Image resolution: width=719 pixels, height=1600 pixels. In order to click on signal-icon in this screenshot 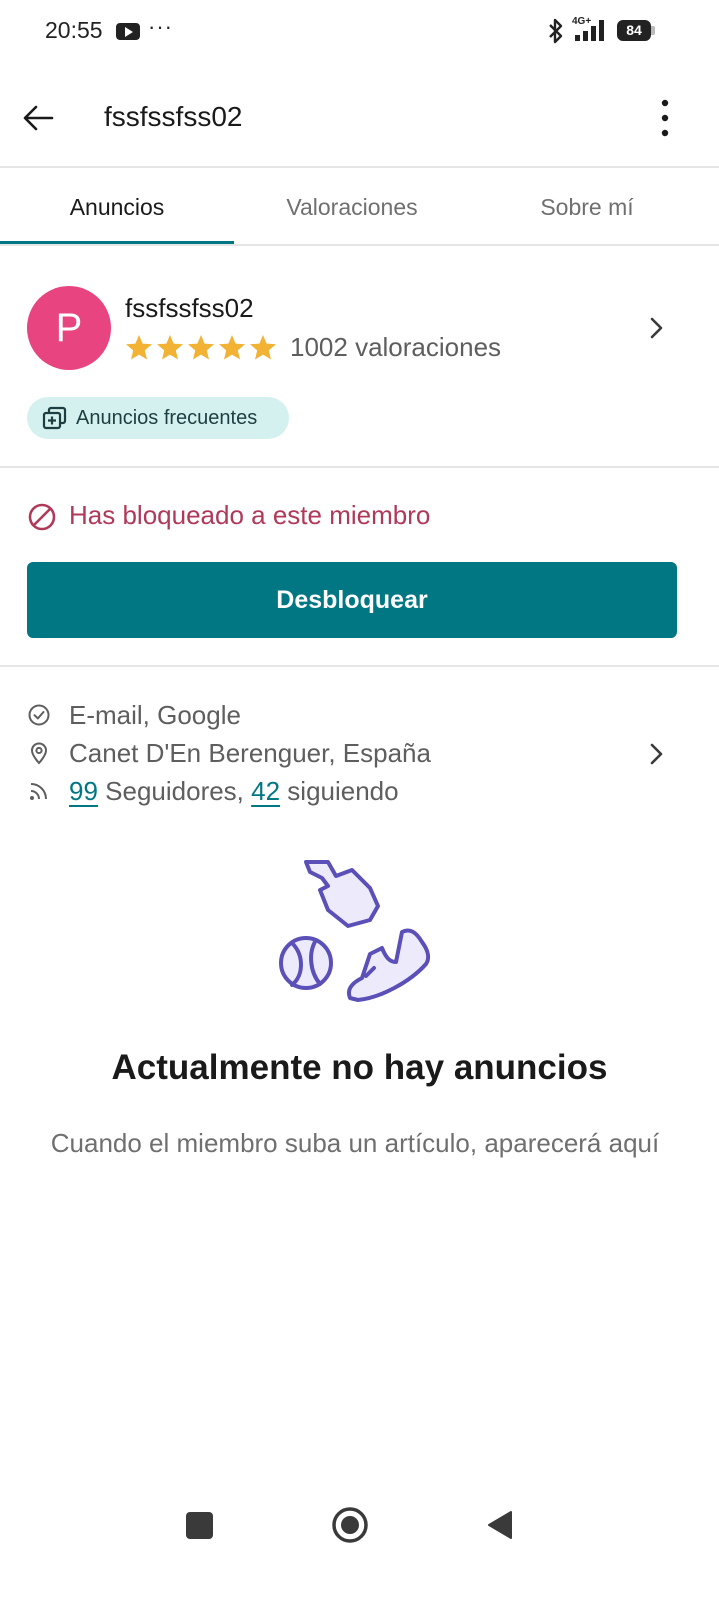, I will do `click(589, 30)`.